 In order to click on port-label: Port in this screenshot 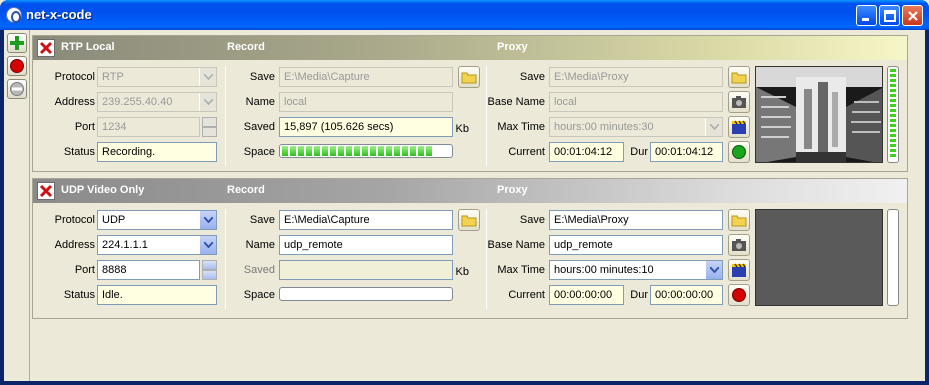, I will do `click(84, 127)`.